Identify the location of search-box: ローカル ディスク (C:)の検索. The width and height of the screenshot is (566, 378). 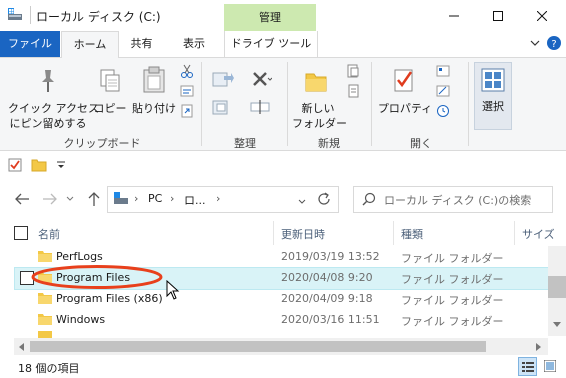
(453, 199).